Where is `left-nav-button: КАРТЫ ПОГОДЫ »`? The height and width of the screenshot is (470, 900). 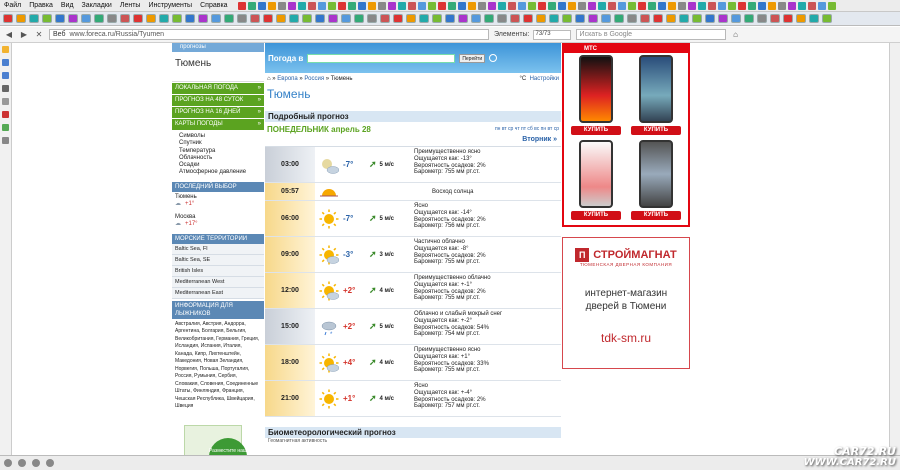
left-nav-button: КАРТЫ ПОГОДЫ » is located at coordinates (218, 124).